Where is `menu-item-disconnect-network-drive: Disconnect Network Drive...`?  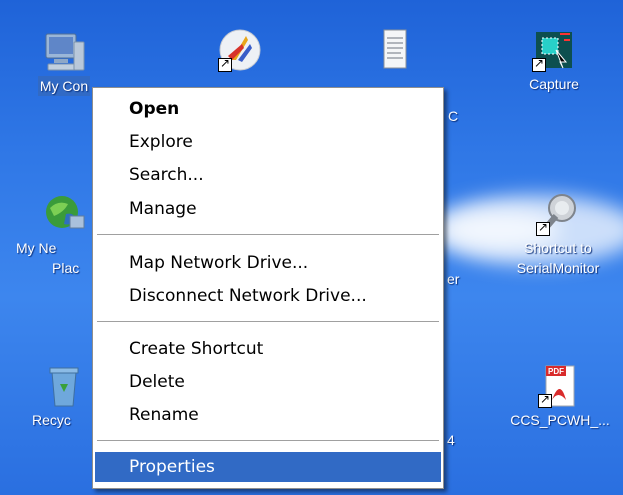 menu-item-disconnect-network-drive: Disconnect Network Drive... is located at coordinates (268, 296).